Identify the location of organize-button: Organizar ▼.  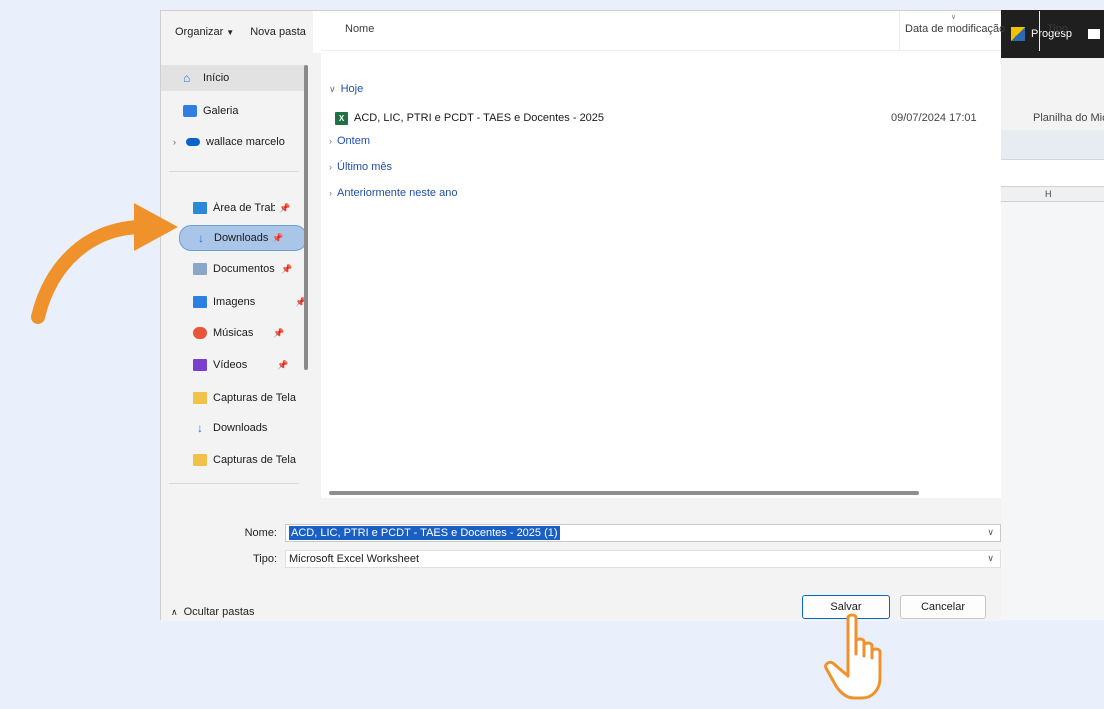
(204, 32).